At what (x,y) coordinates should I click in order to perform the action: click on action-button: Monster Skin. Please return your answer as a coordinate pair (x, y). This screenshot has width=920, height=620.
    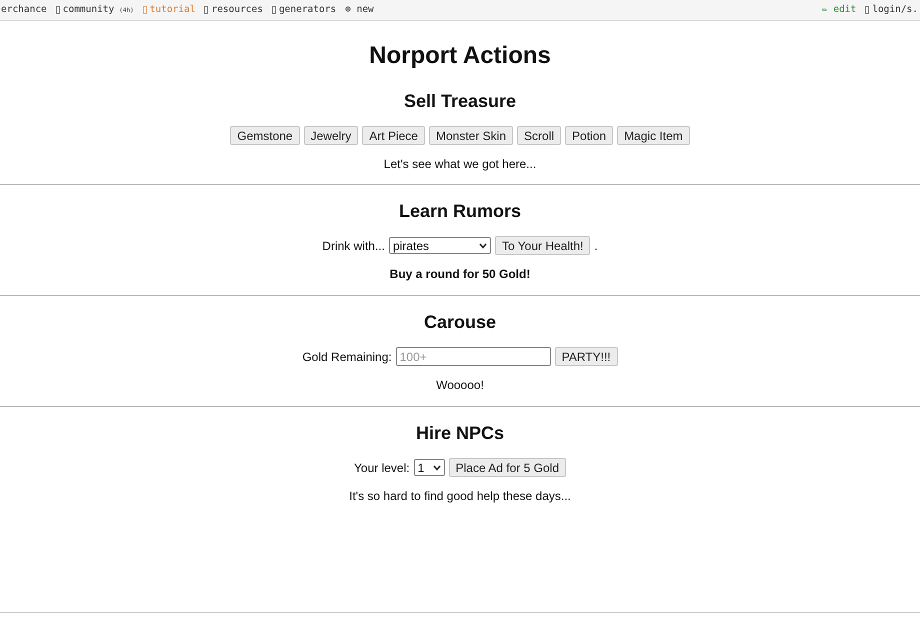
    Looking at the image, I should click on (471, 135).